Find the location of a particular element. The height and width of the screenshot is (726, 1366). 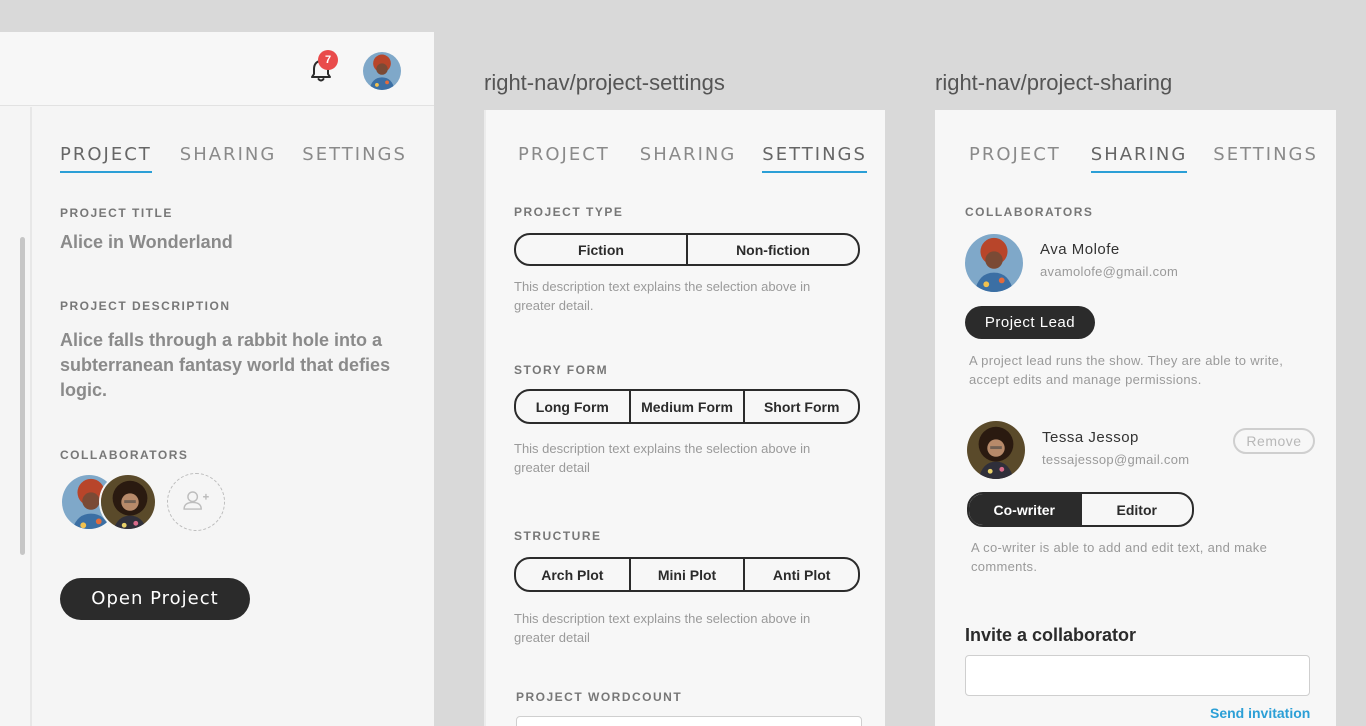

panel-divider is located at coordinates (31, 416).